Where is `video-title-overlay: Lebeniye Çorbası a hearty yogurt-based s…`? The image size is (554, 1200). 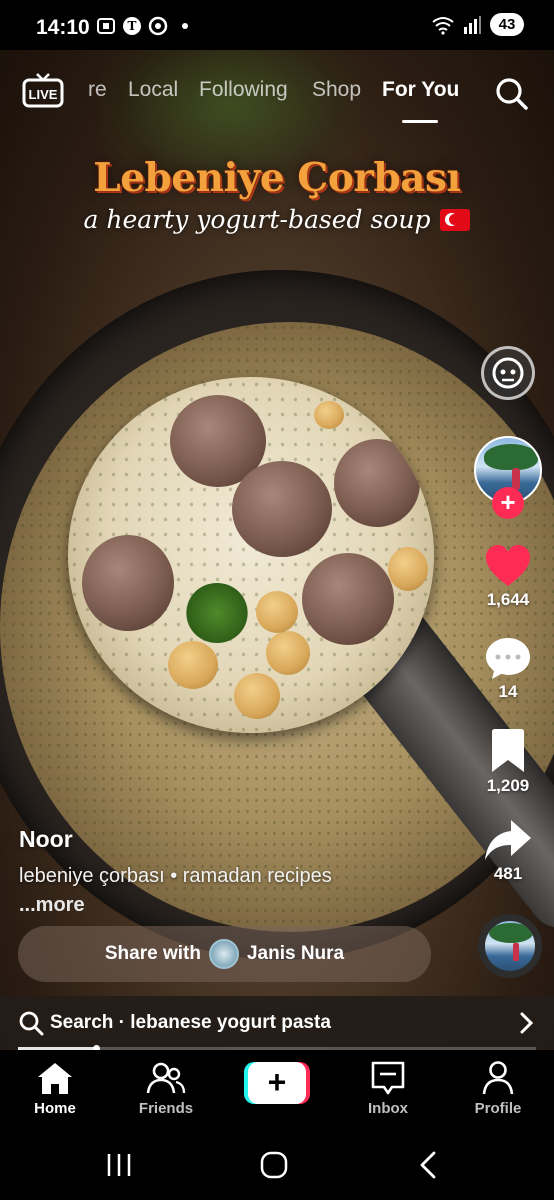 video-title-overlay: Lebeniye Çorbası a hearty yogurt-based s… is located at coordinates (277, 194).